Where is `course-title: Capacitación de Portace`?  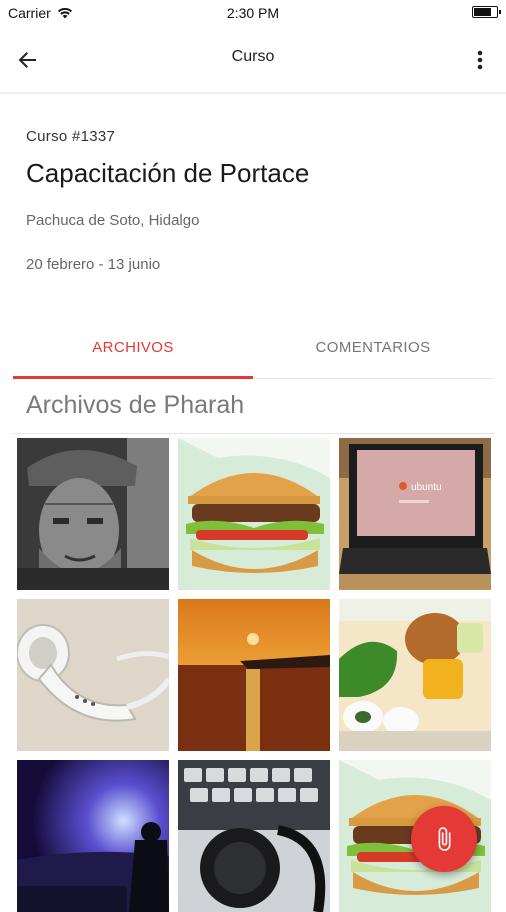
course-title: Capacitación de Portace is located at coordinates (168, 173).